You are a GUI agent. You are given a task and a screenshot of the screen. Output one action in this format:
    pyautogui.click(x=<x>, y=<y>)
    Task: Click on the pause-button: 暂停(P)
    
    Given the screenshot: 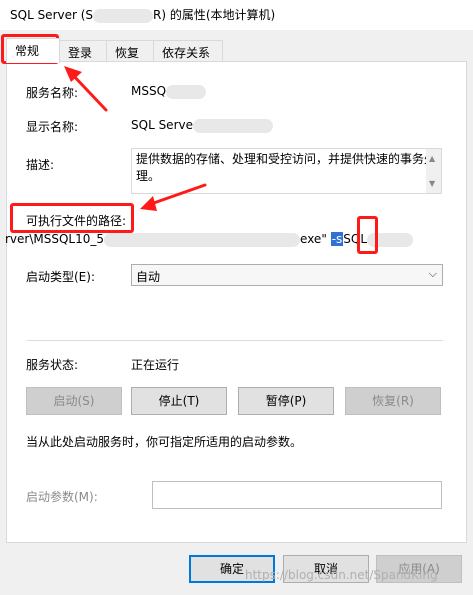 What is the action you would take?
    pyautogui.click(x=286, y=401)
    